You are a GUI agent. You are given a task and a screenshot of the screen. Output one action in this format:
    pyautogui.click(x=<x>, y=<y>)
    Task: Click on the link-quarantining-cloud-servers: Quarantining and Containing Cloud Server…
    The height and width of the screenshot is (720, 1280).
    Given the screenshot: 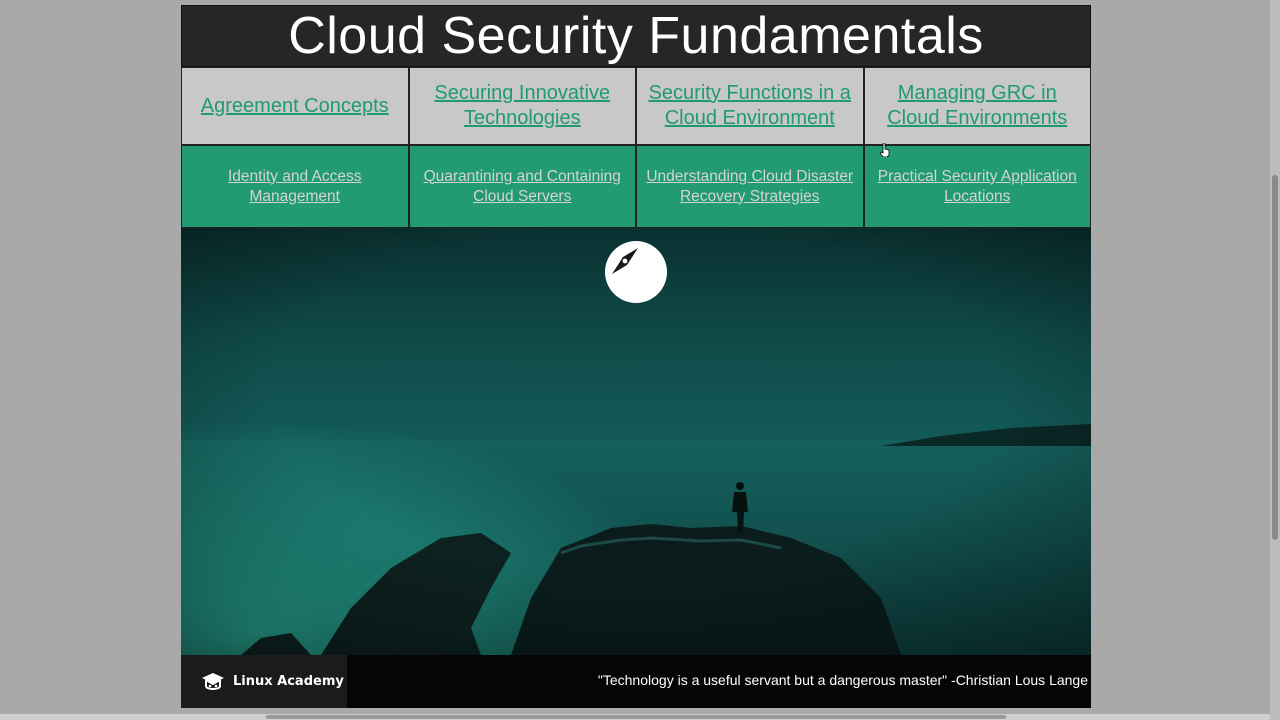 What is the action you would take?
    pyautogui.click(x=523, y=187)
    